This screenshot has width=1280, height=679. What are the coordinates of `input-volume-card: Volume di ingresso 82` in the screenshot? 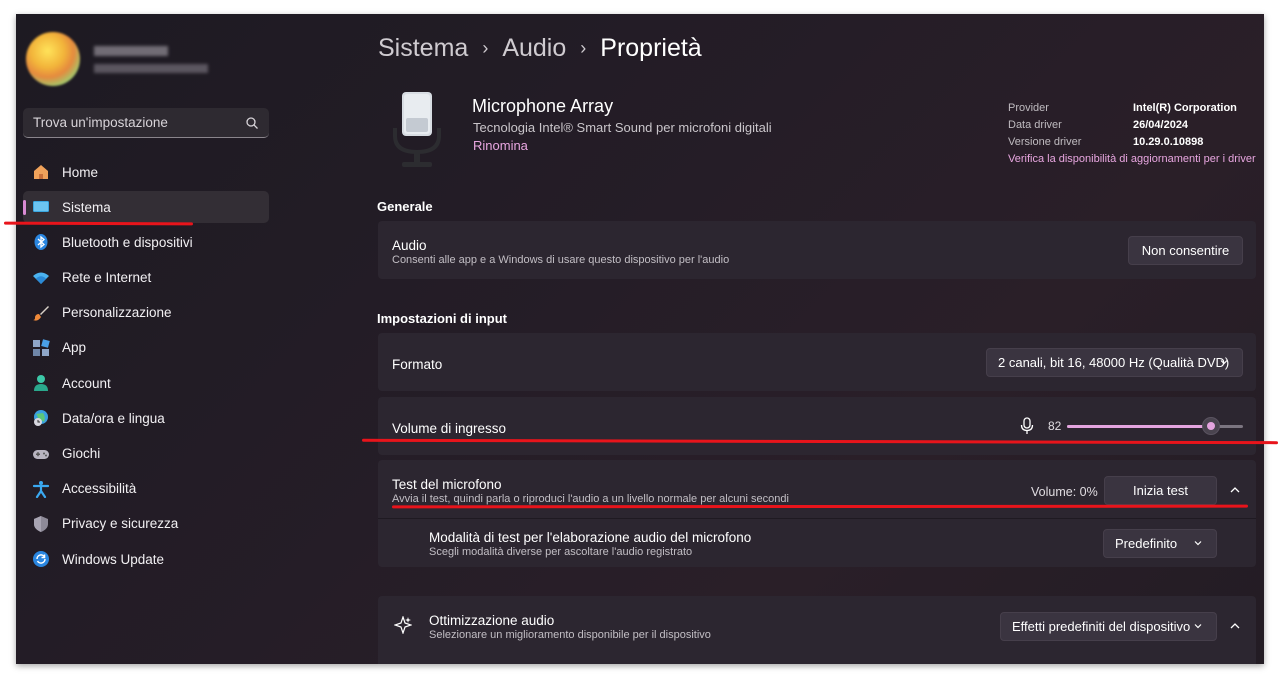 It's located at (817, 426).